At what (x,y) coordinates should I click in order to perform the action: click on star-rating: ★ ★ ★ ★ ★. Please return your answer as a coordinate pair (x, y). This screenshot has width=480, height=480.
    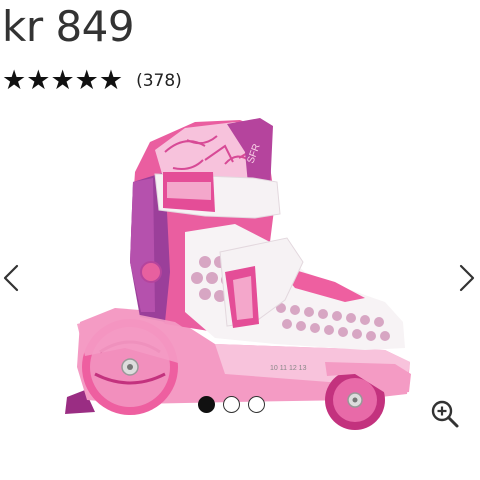
    Looking at the image, I should click on (62, 81).